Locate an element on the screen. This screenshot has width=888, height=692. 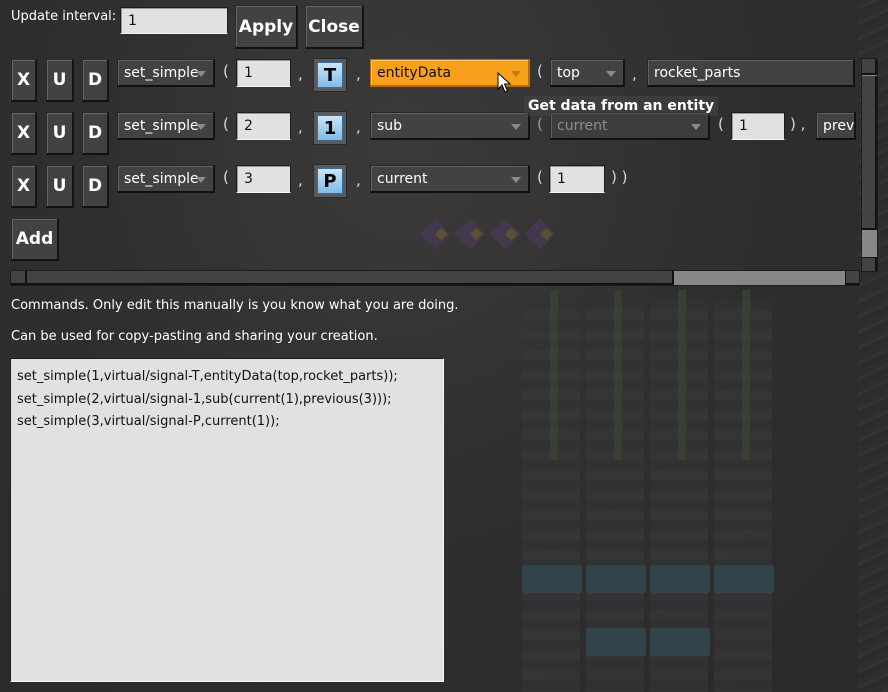
scroll-up-button is located at coordinates (869, 67).